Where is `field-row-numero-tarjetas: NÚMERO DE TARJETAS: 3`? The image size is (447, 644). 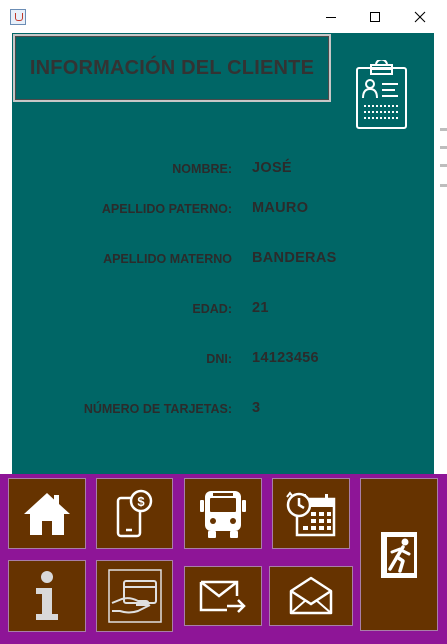 field-row-numero-tarjetas: NÚMERO DE TARJETAS: 3 is located at coordinates (223, 410).